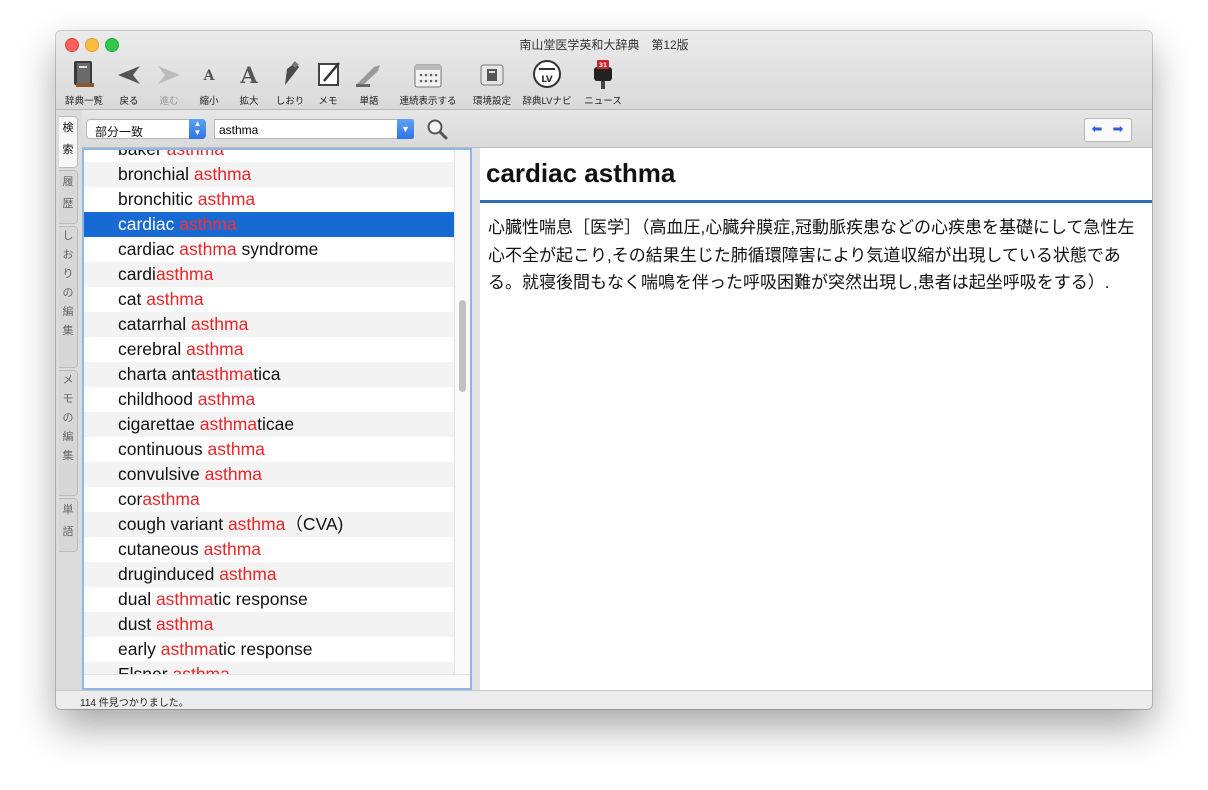 The height and width of the screenshot is (790, 1208). What do you see at coordinates (269, 499) in the screenshot?
I see `list-item: corasthma` at bounding box center [269, 499].